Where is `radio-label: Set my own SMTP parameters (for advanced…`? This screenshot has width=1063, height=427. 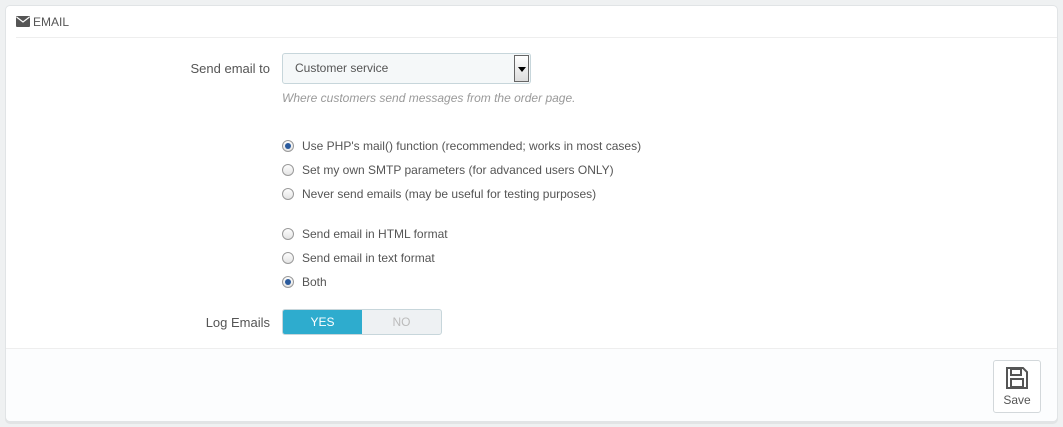
radio-label: Set my own SMTP parameters (for advanced… is located at coordinates (458, 170).